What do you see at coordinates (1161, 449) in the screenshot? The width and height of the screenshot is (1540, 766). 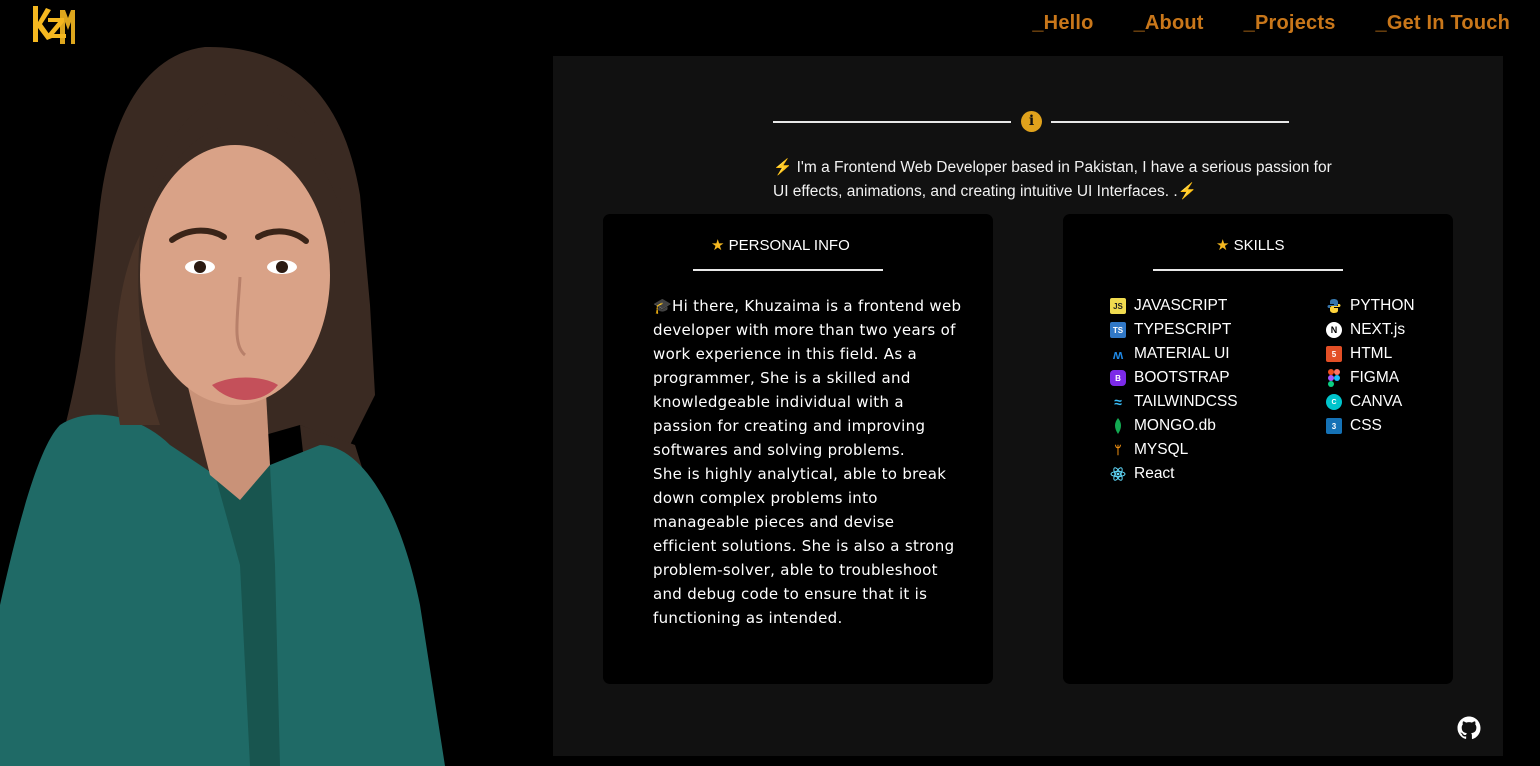 I see `skill-label: MYSQL` at bounding box center [1161, 449].